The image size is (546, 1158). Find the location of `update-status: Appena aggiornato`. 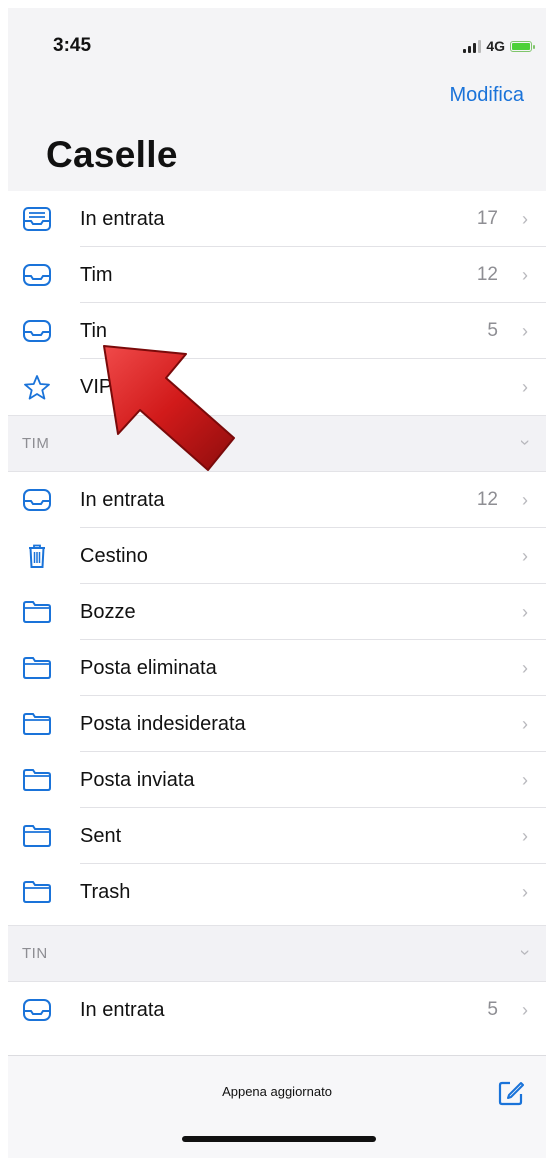

update-status: Appena aggiornato is located at coordinates (277, 1091).